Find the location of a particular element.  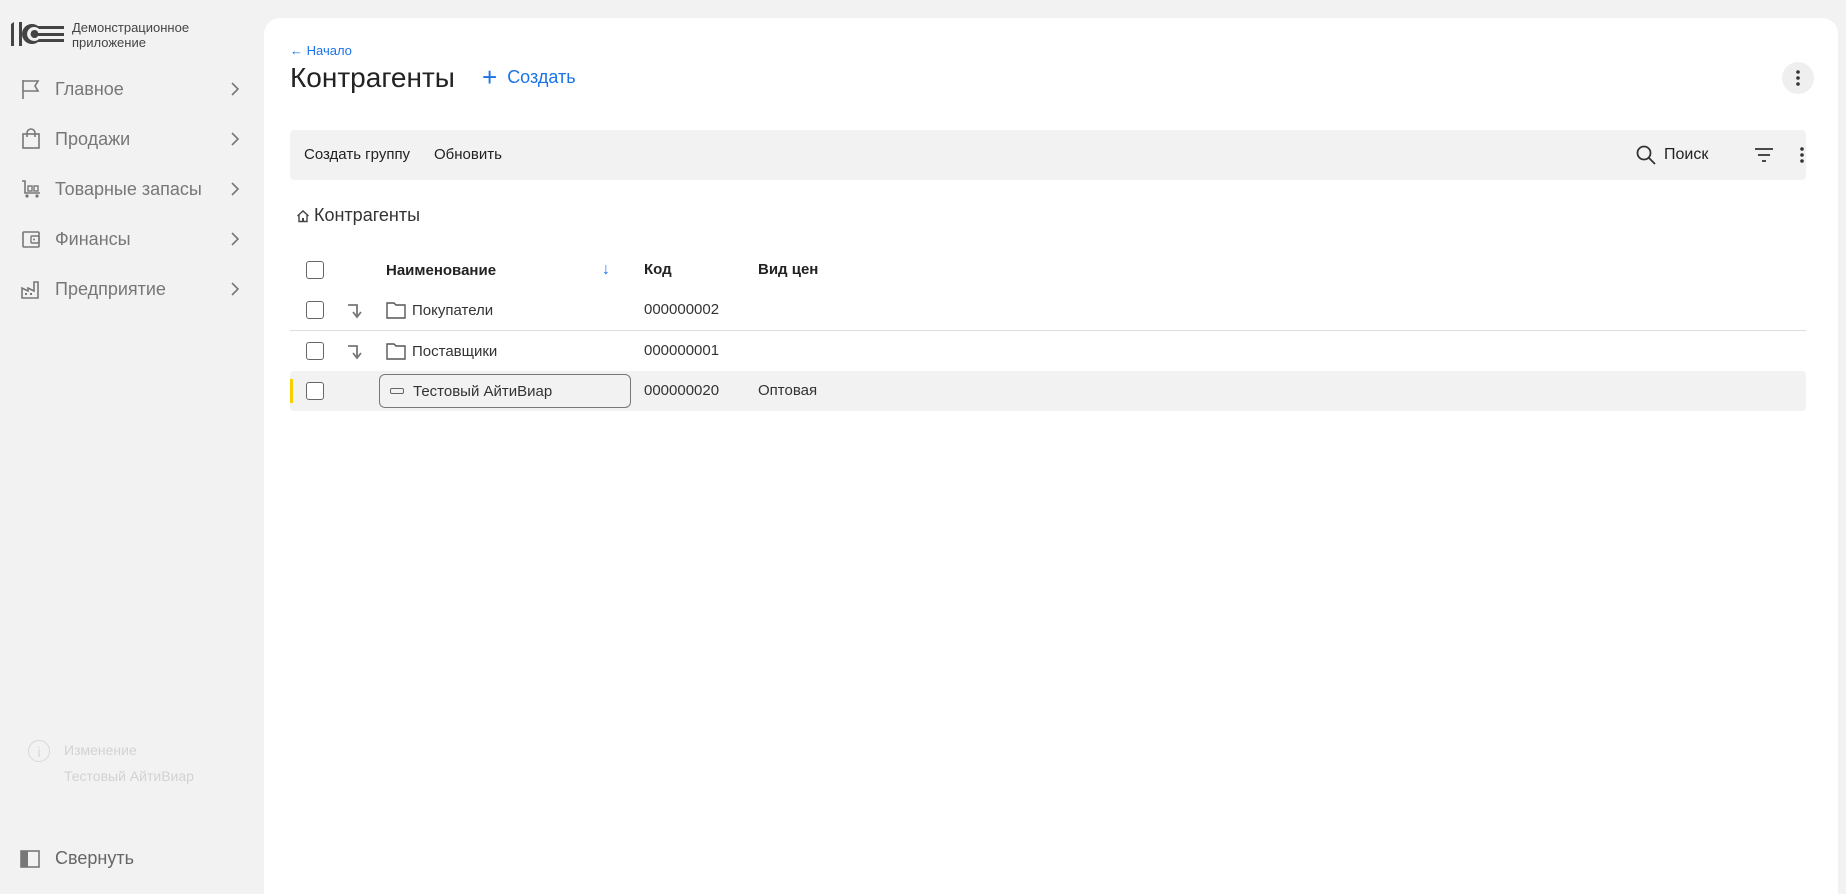

sidebar-item-label: Продажи is located at coordinates (93, 138).